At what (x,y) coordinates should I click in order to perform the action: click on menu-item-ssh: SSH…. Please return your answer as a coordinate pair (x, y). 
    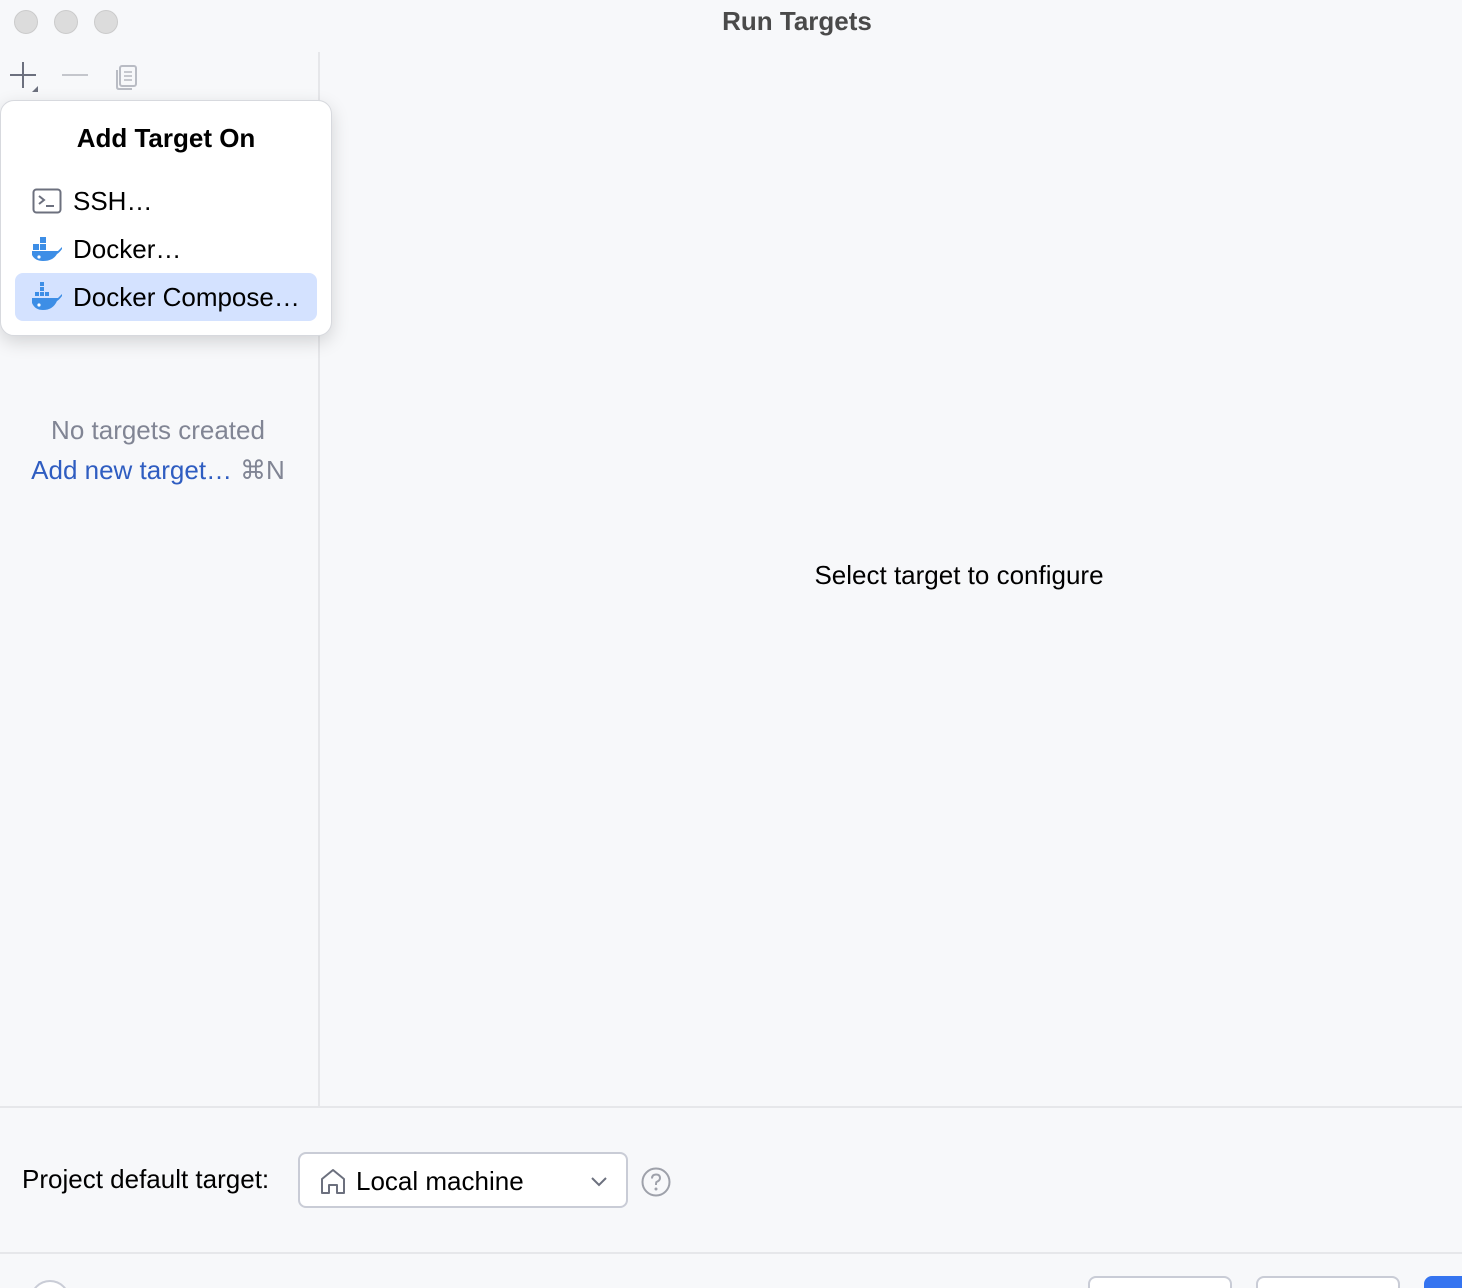
    Looking at the image, I should click on (166, 201).